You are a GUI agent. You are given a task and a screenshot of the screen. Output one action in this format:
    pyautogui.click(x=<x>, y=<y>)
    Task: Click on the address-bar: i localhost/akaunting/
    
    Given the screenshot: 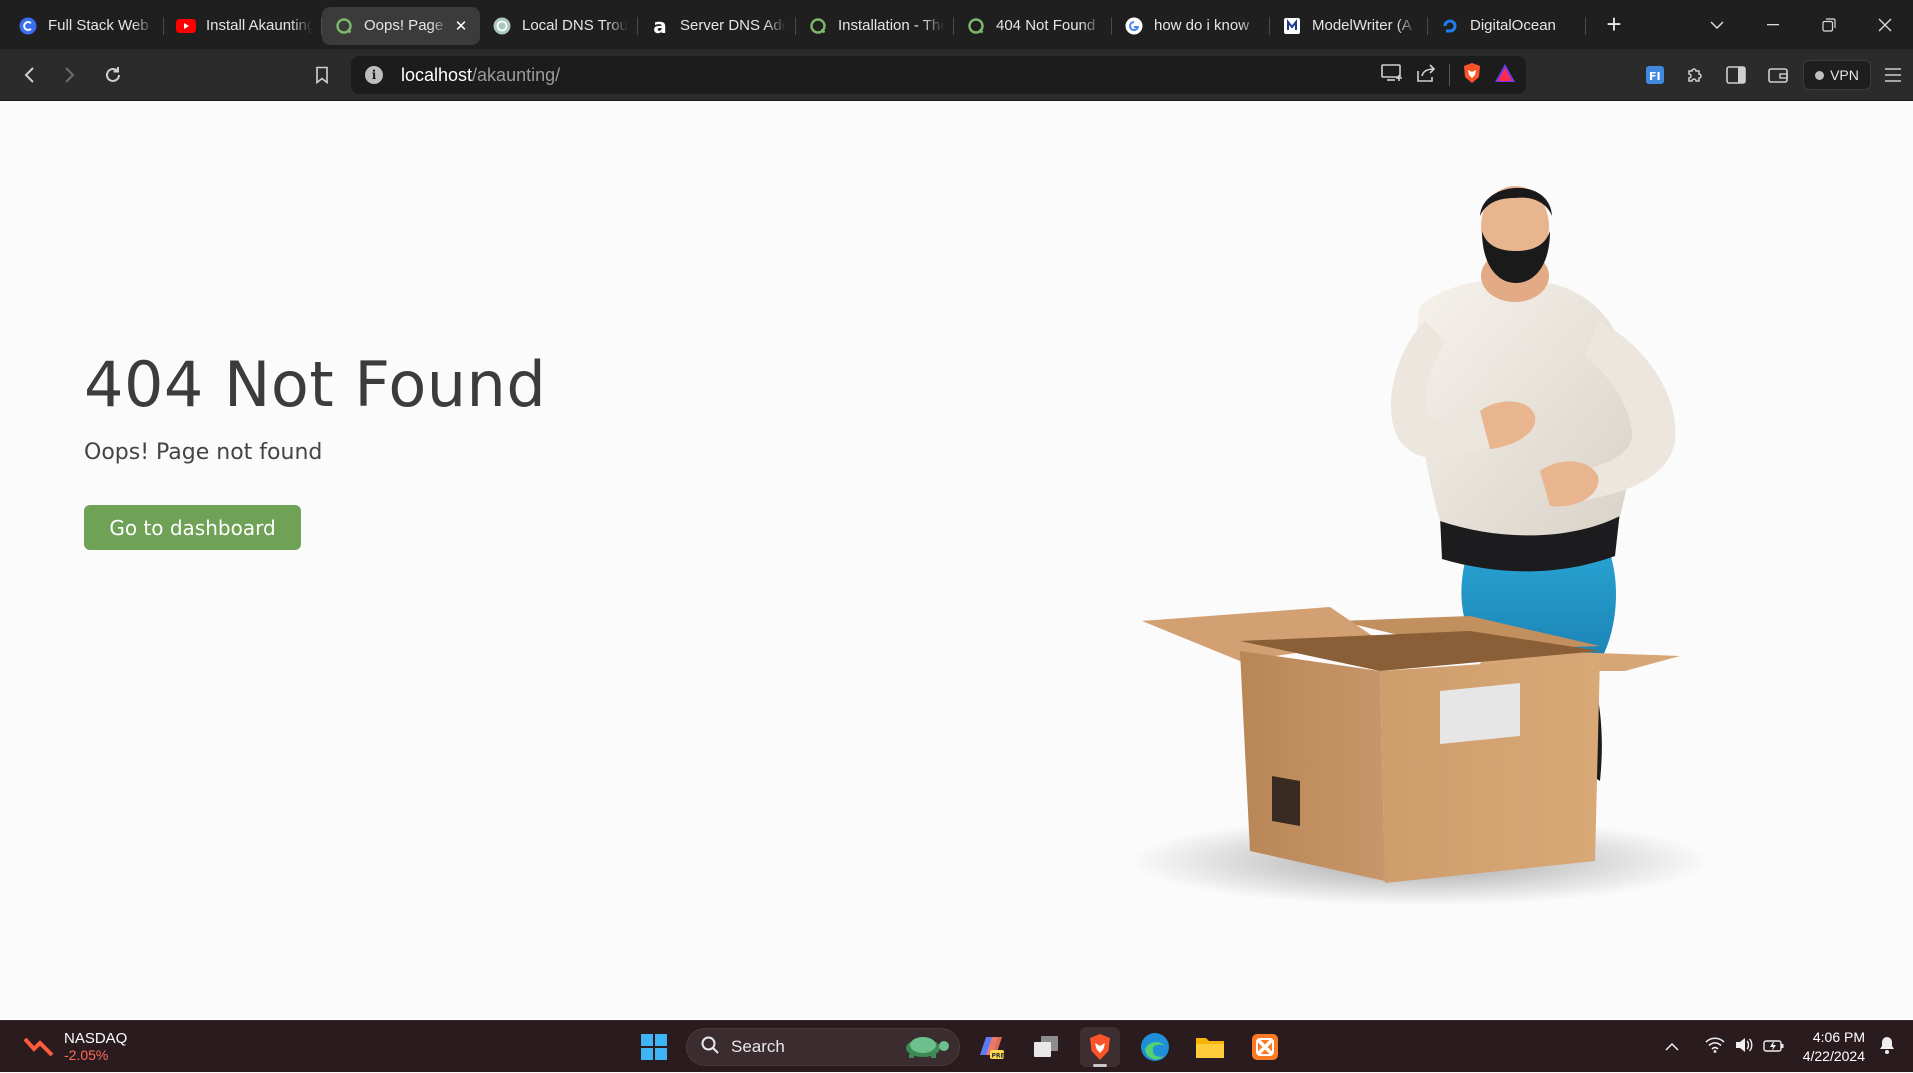 What is the action you would take?
    pyautogui.click(x=938, y=75)
    